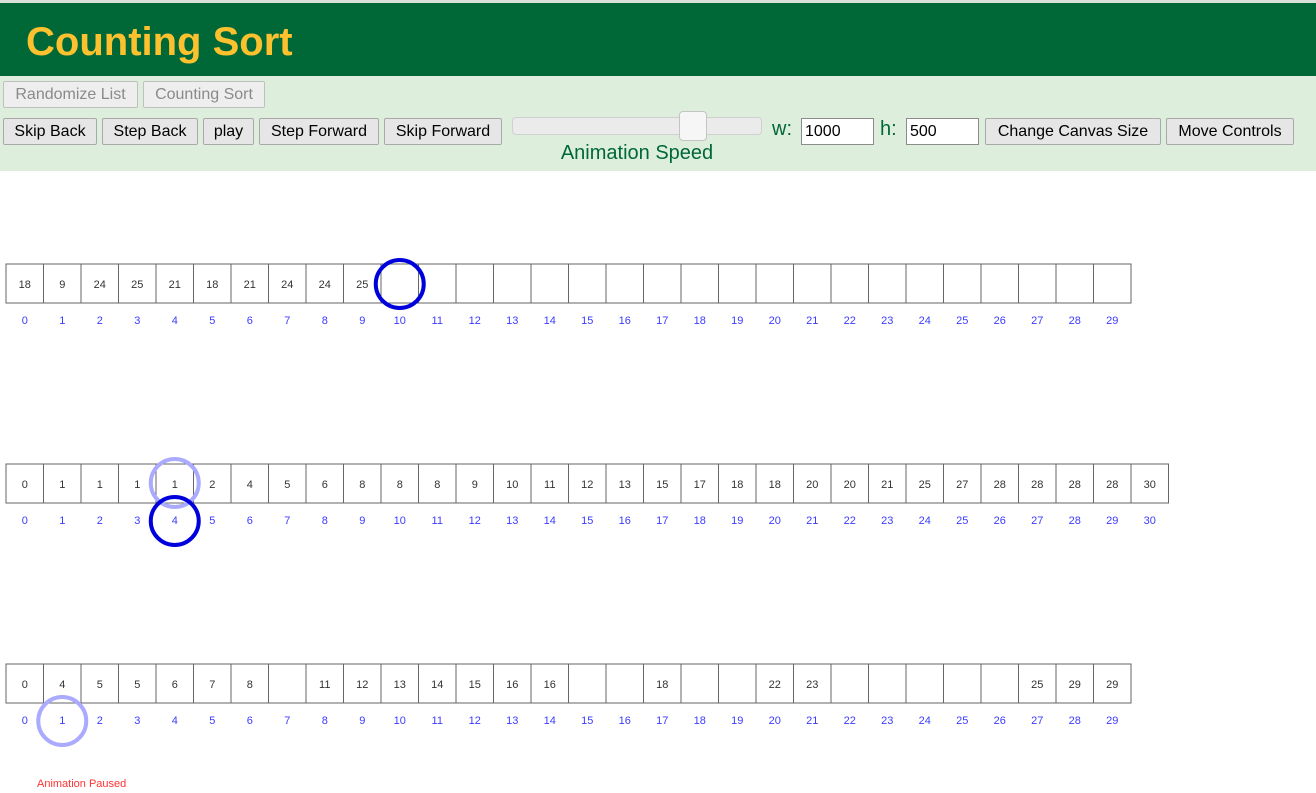 This screenshot has width=1316, height=793. Describe the element at coordinates (62, 685) in the screenshot. I see `output-cell-value: 4` at that location.